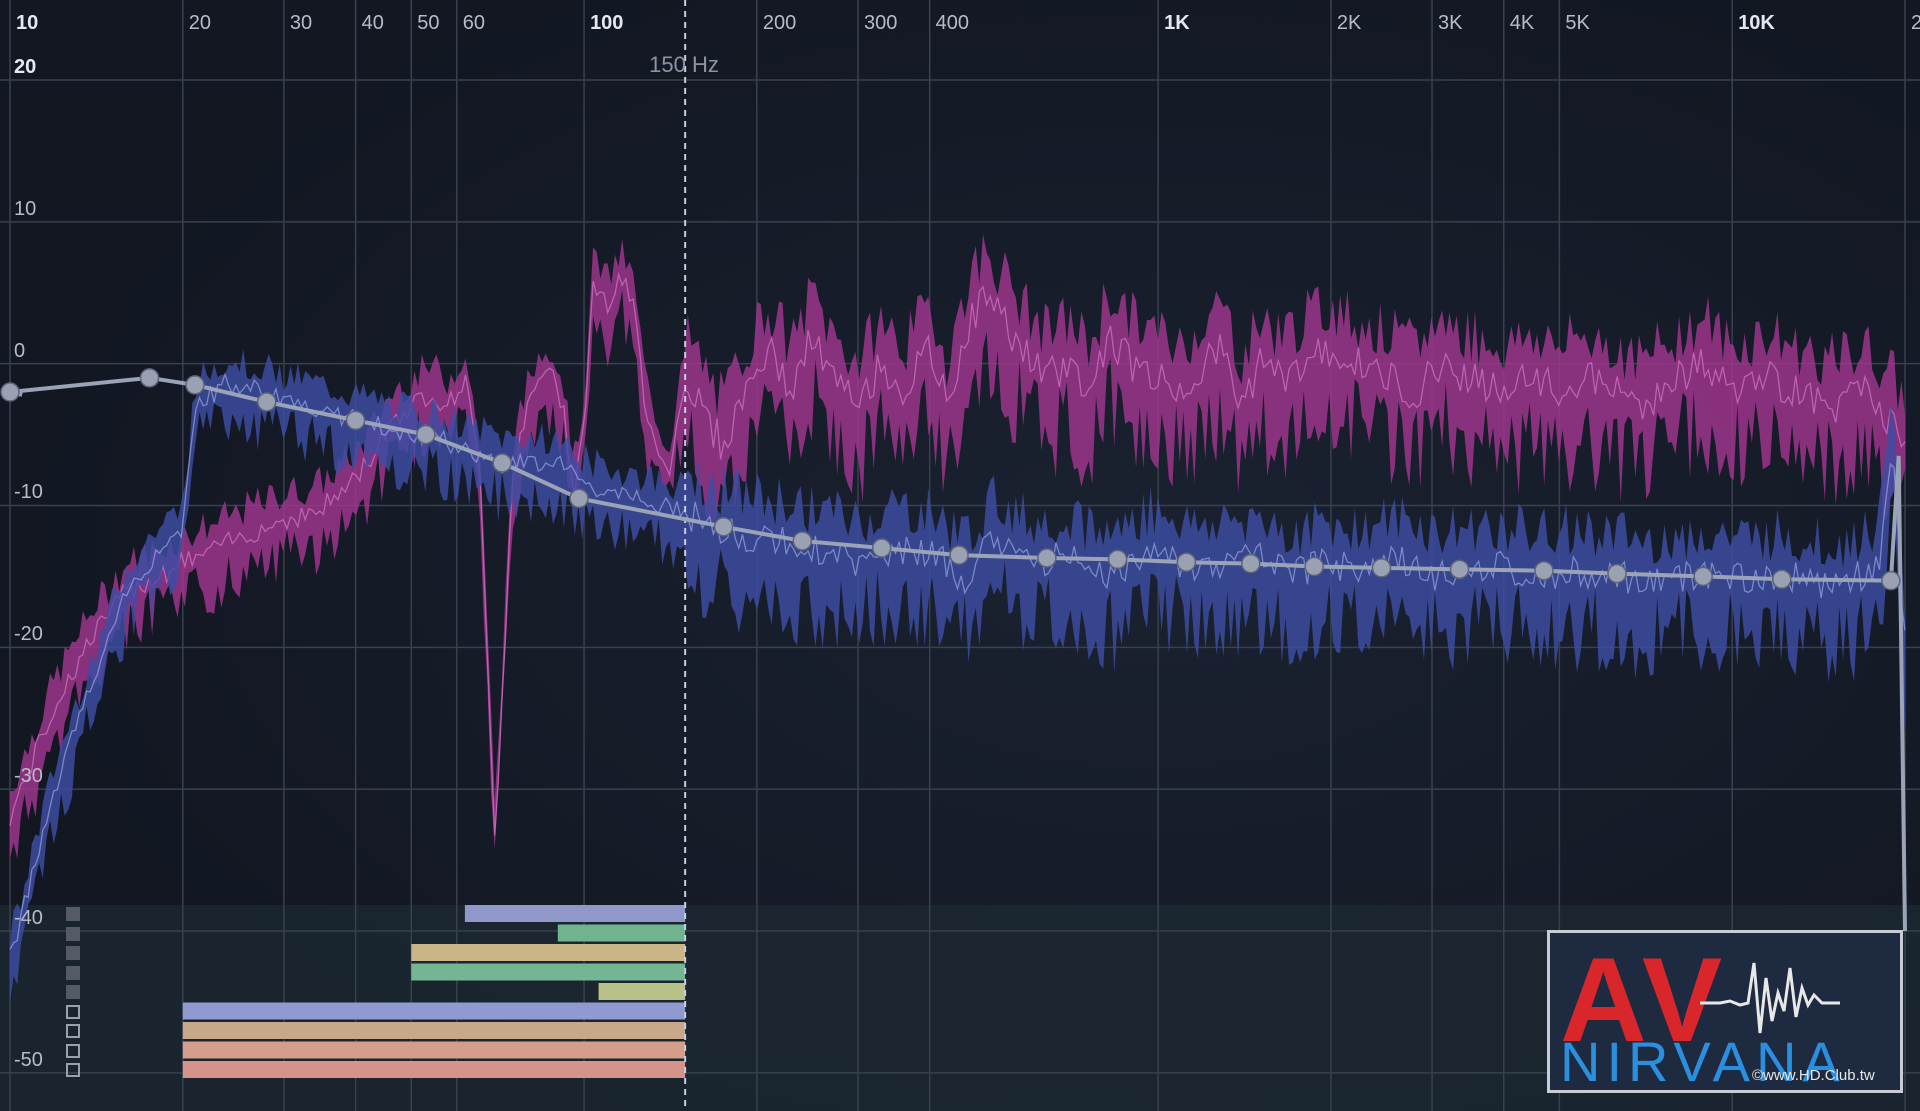 This screenshot has width=1920, height=1111. I want to click on x-tick-label: 30, so click(301, 23).